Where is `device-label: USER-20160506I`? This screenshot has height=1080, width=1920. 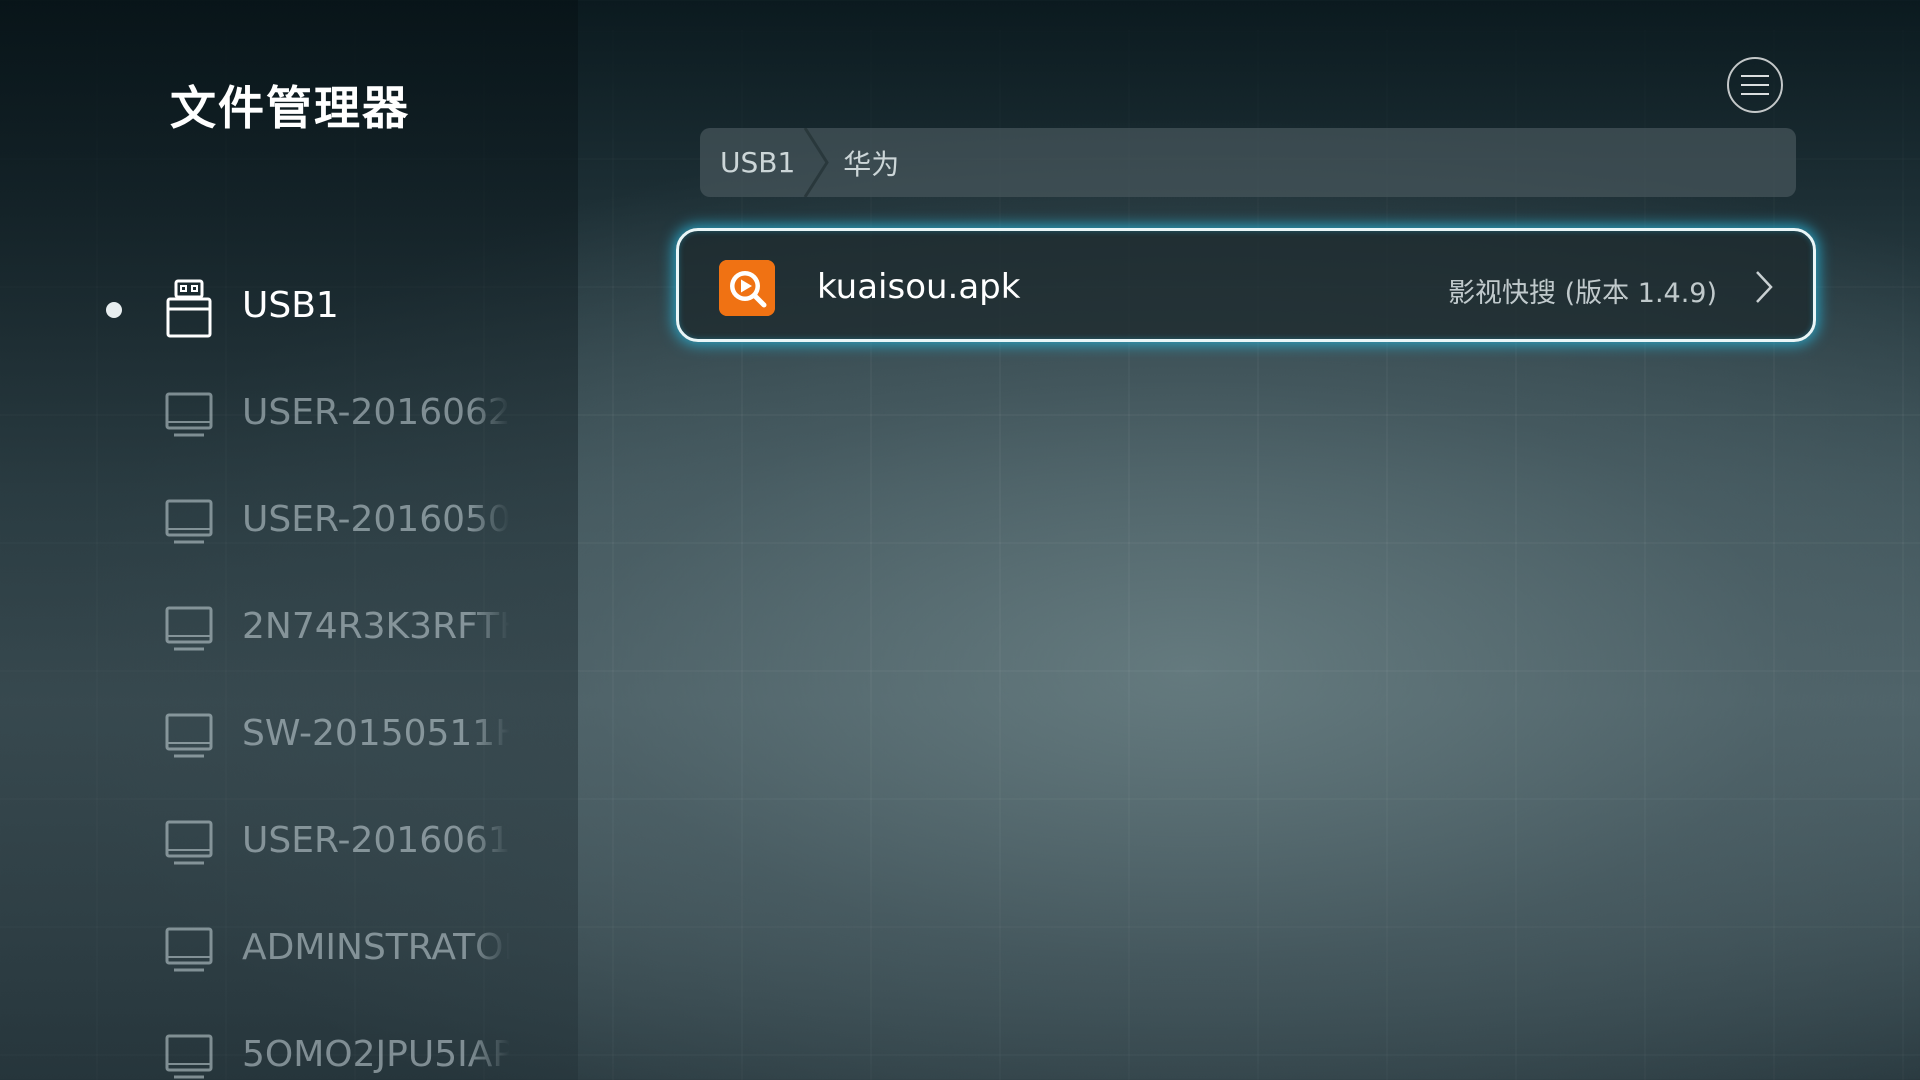
device-label: USER-20160506I is located at coordinates (376, 519).